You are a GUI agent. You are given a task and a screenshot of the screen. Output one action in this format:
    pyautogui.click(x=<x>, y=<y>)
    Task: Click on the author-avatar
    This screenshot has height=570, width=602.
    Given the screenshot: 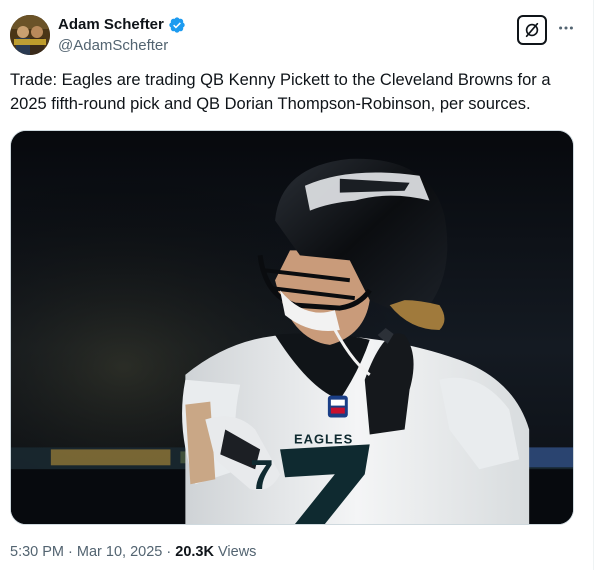 What is the action you would take?
    pyautogui.click(x=30, y=35)
    